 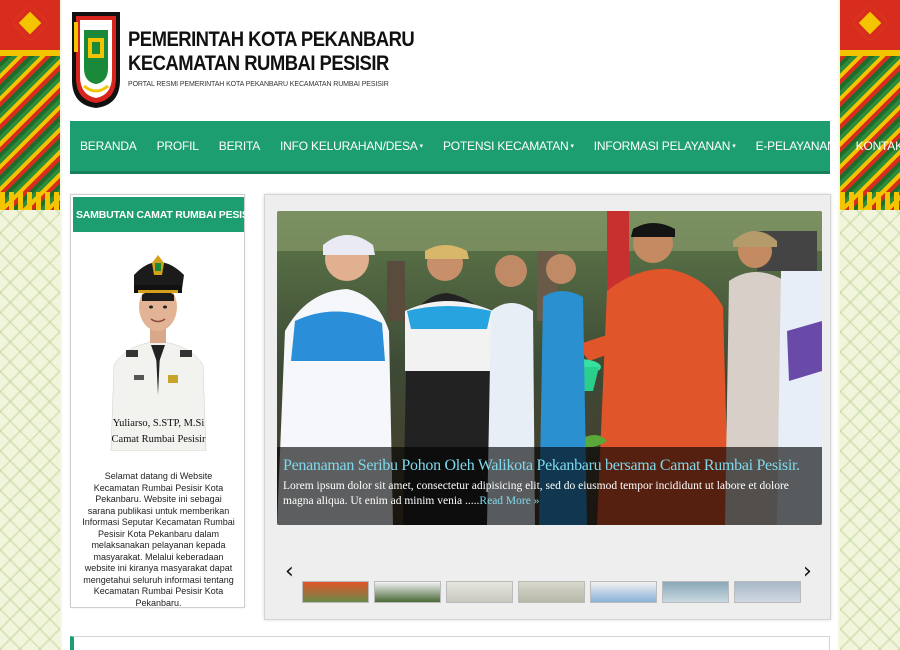 What do you see at coordinates (509, 501) in the screenshot?
I see `read-more-link: Read More »` at bounding box center [509, 501].